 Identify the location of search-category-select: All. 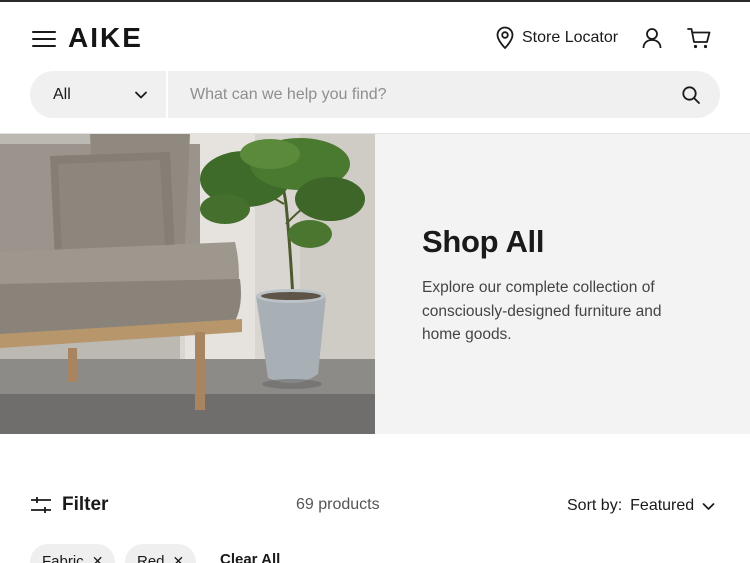
(98, 94).